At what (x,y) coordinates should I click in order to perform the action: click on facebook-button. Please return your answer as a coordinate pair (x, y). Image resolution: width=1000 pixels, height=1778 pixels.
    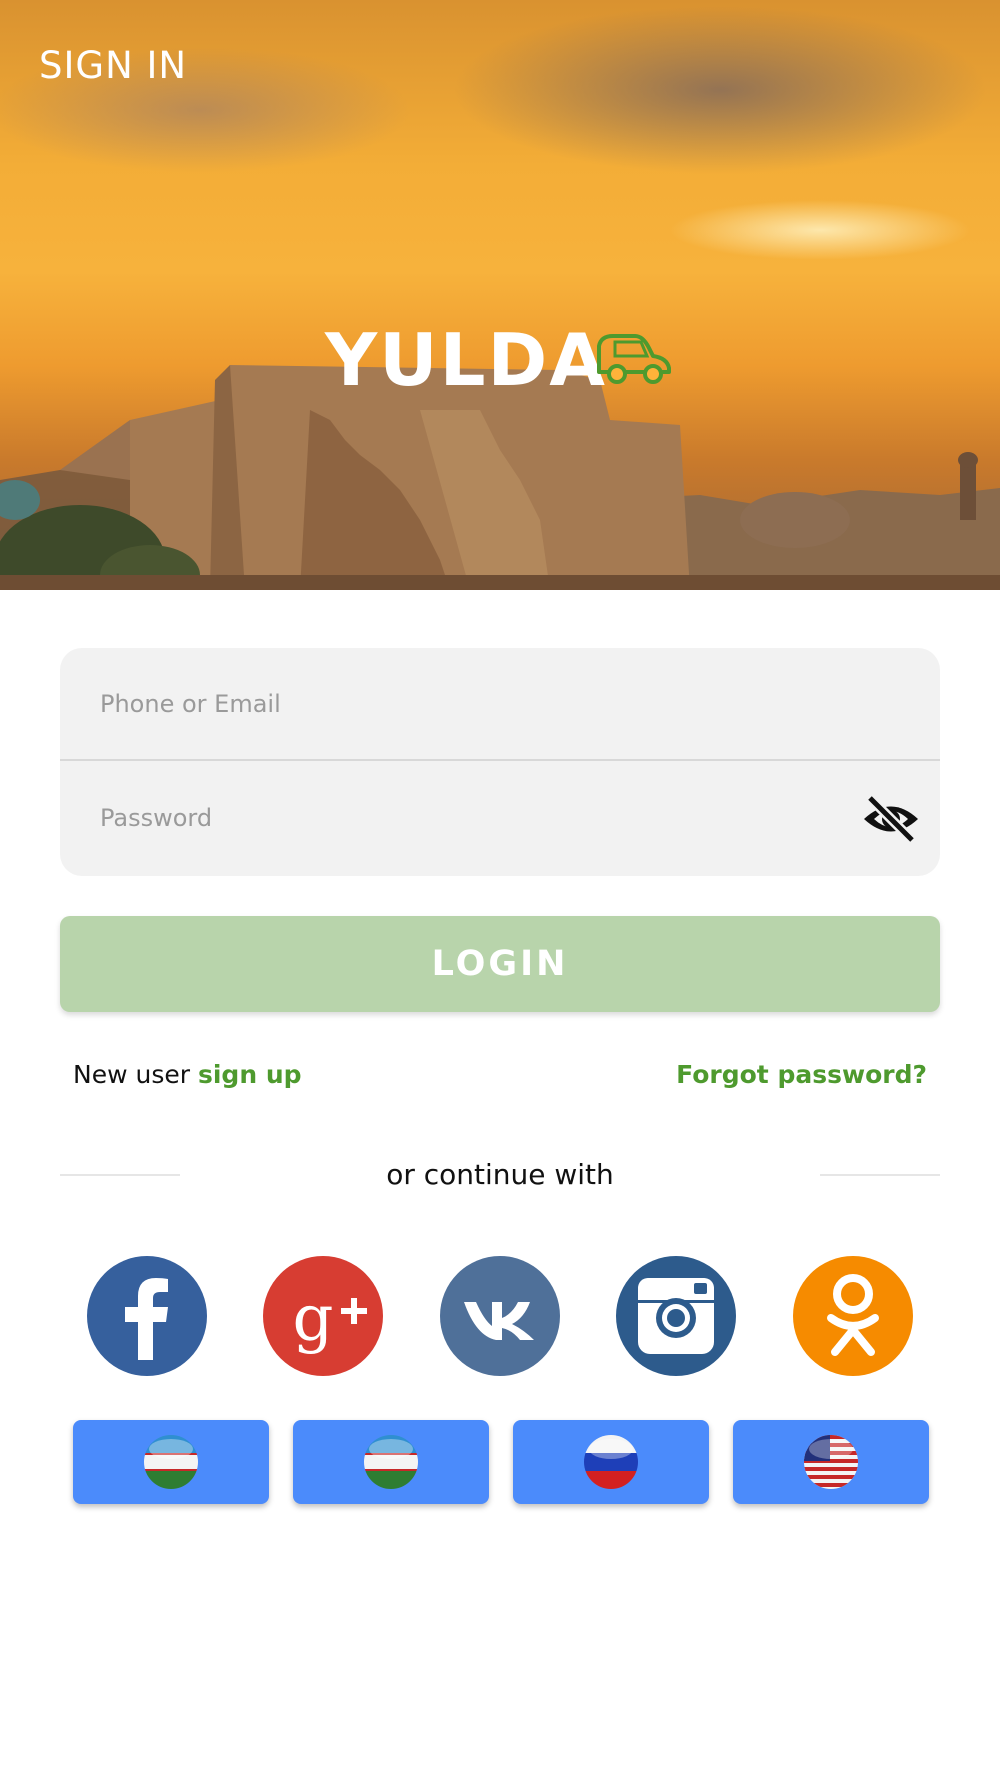
    Looking at the image, I should click on (147, 1316).